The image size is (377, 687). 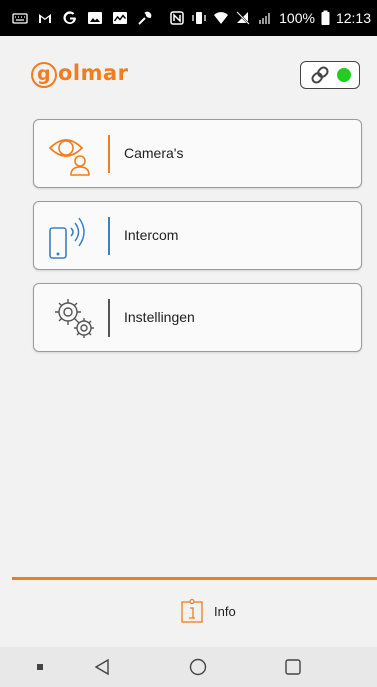 I want to click on nfc-icon, so click(x=177, y=18).